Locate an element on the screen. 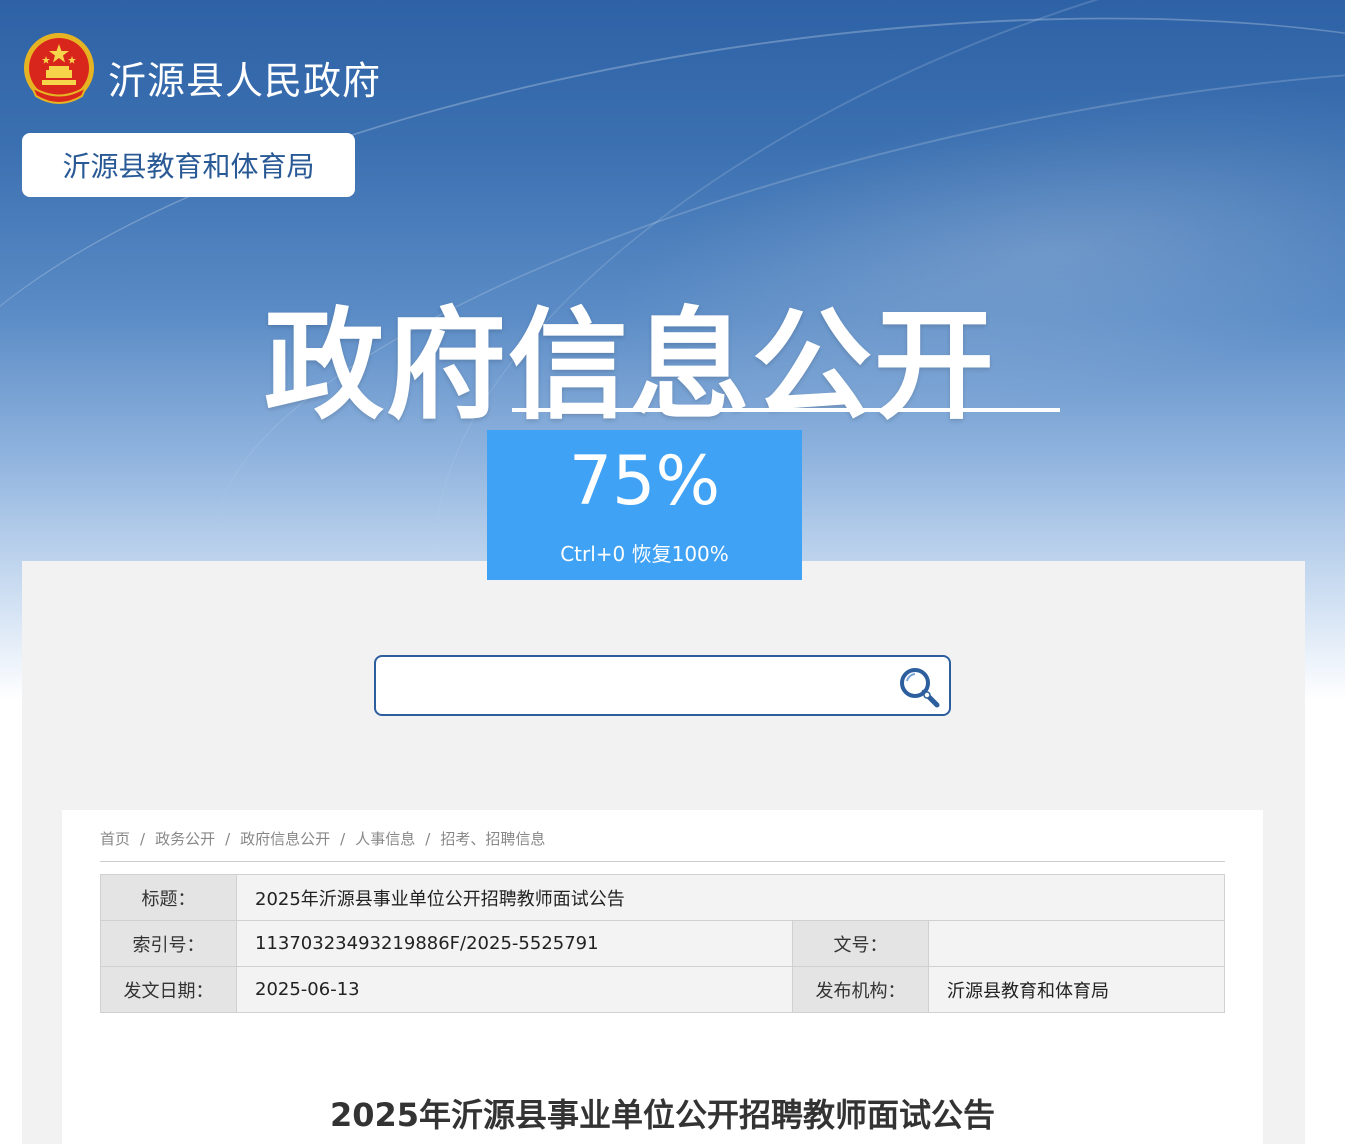 The width and height of the screenshot is (1345, 1144). zoom-hint: Ctrl+0 恢复100% is located at coordinates (644, 554).